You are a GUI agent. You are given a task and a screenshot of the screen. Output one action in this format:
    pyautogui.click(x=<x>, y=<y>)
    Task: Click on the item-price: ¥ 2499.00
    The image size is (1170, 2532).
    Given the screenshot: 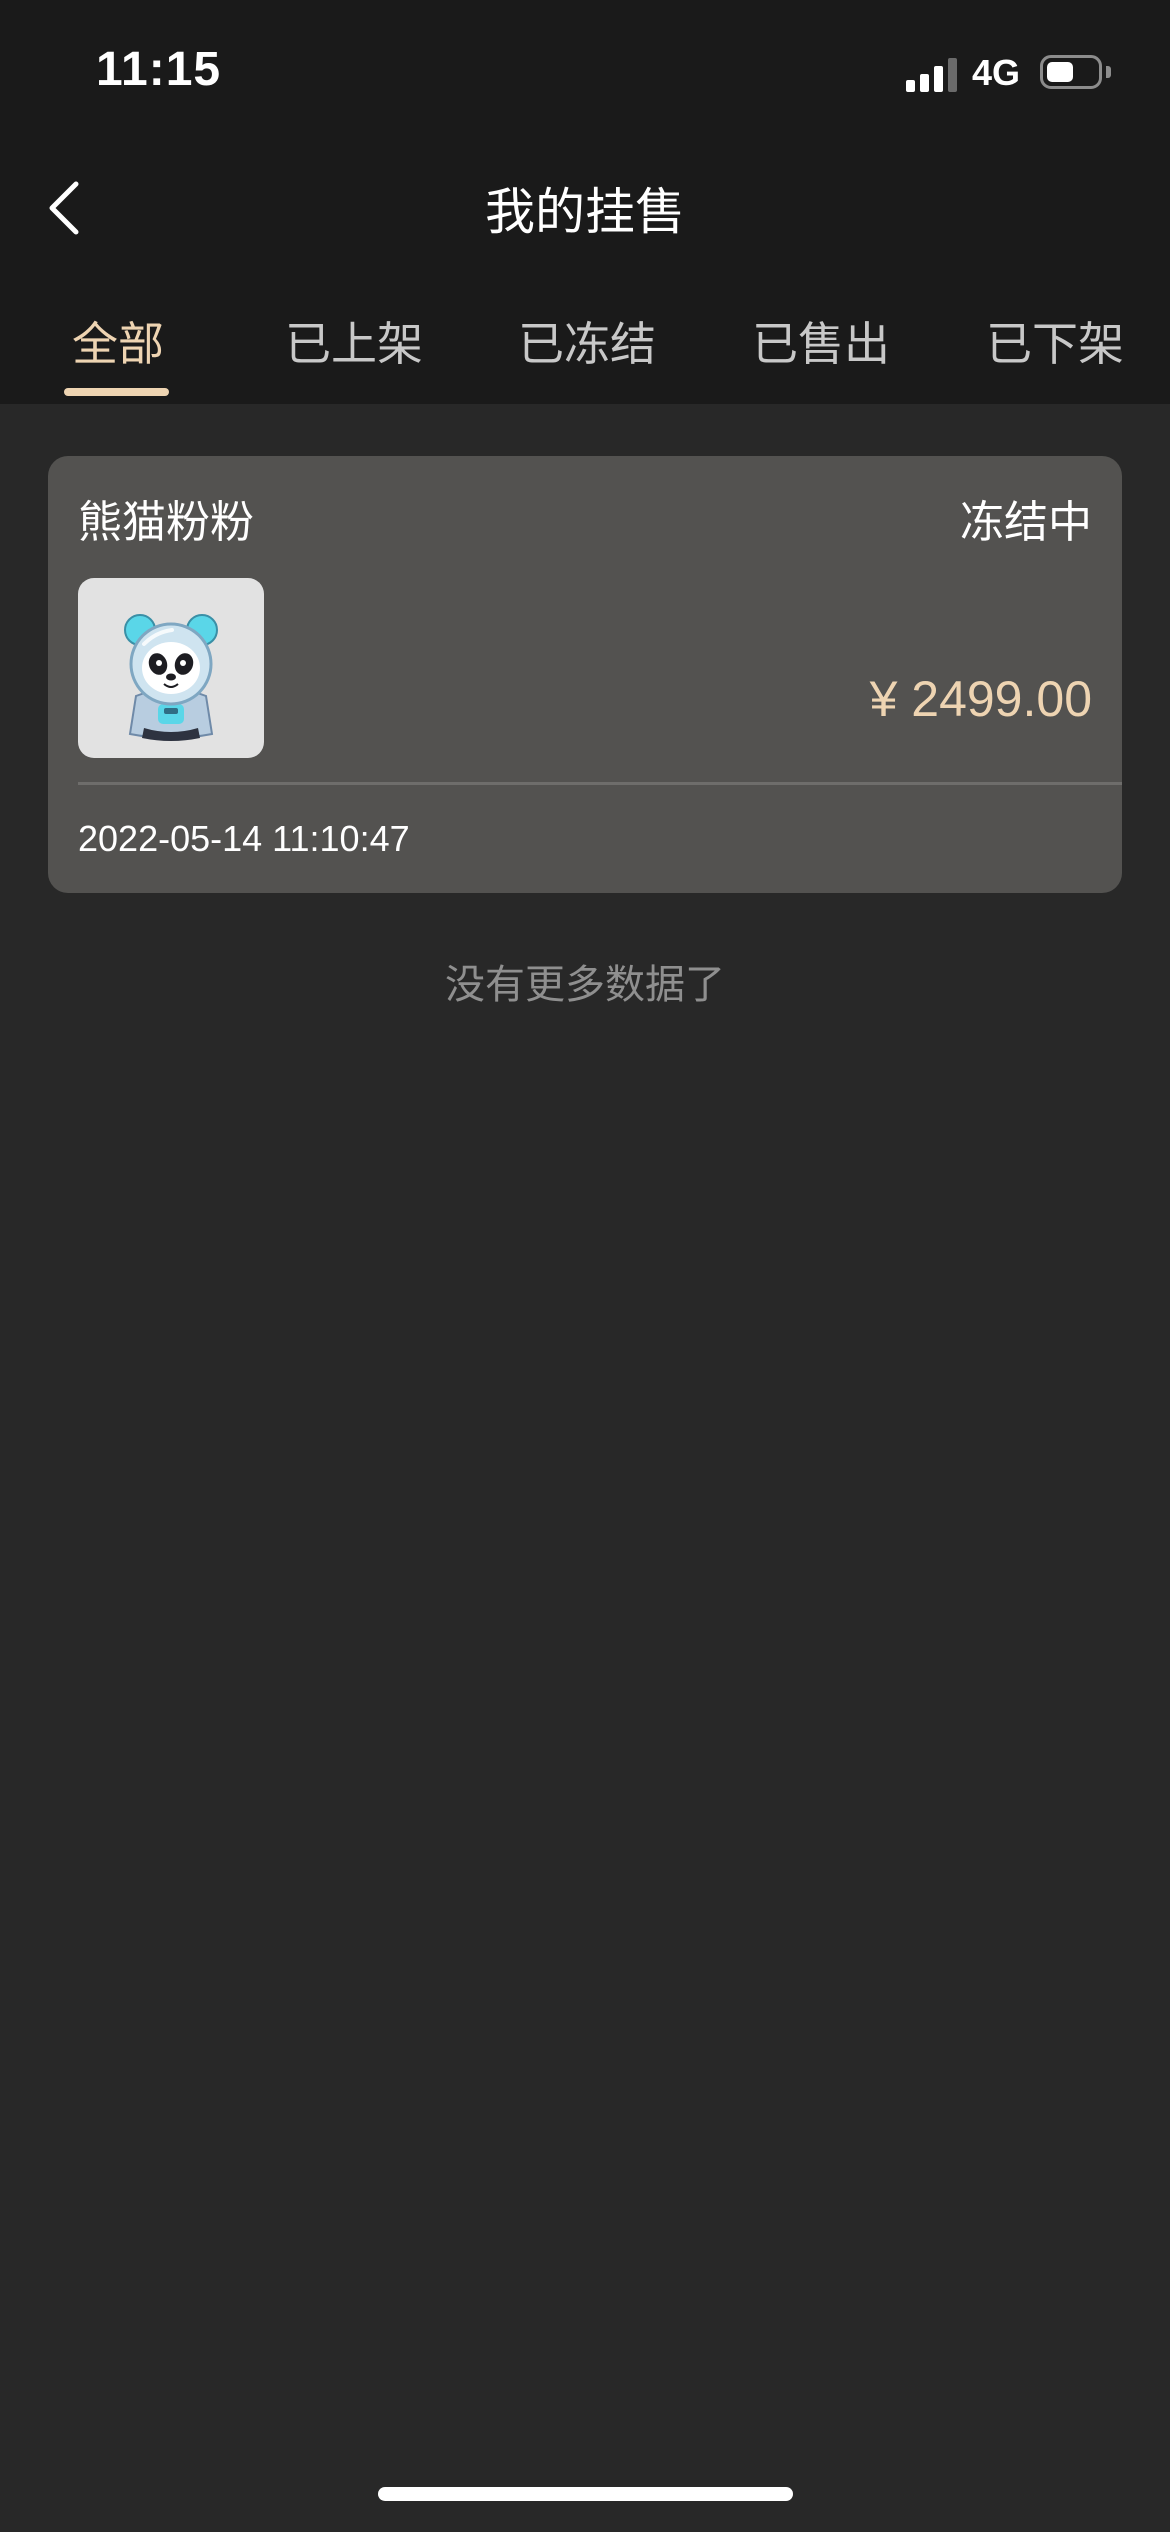 What is the action you would take?
    pyautogui.click(x=980, y=699)
    